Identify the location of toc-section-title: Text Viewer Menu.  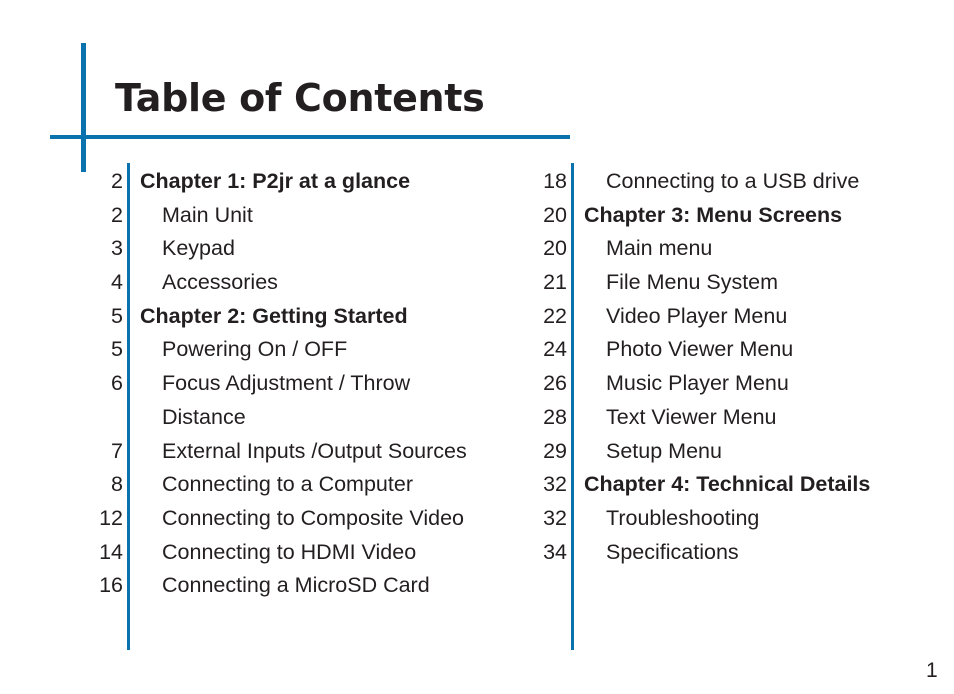
(691, 417).